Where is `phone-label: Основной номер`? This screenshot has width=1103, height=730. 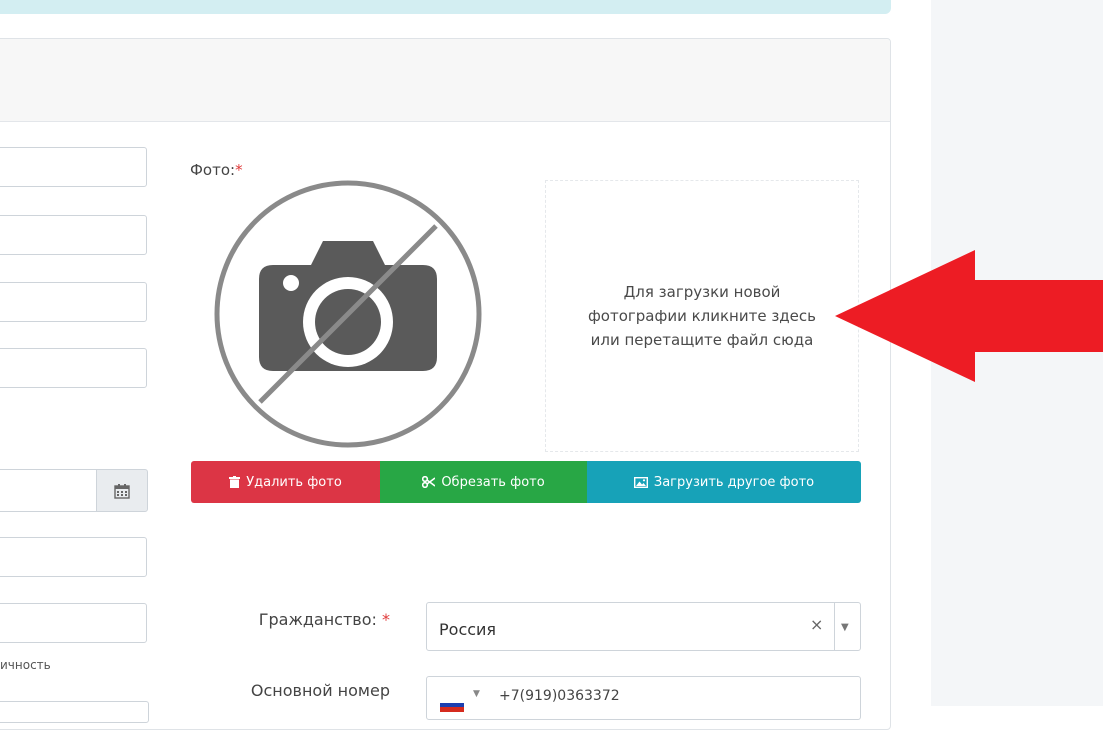 phone-label: Основной номер is located at coordinates (320, 690).